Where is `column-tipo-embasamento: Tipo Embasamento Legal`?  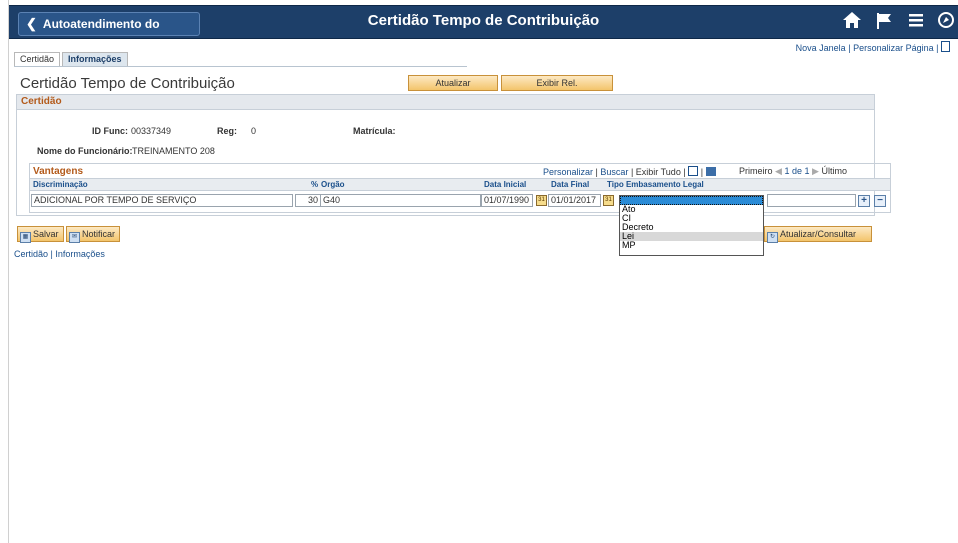
column-tipo-embasamento: Tipo Embasamento Legal is located at coordinates (655, 184).